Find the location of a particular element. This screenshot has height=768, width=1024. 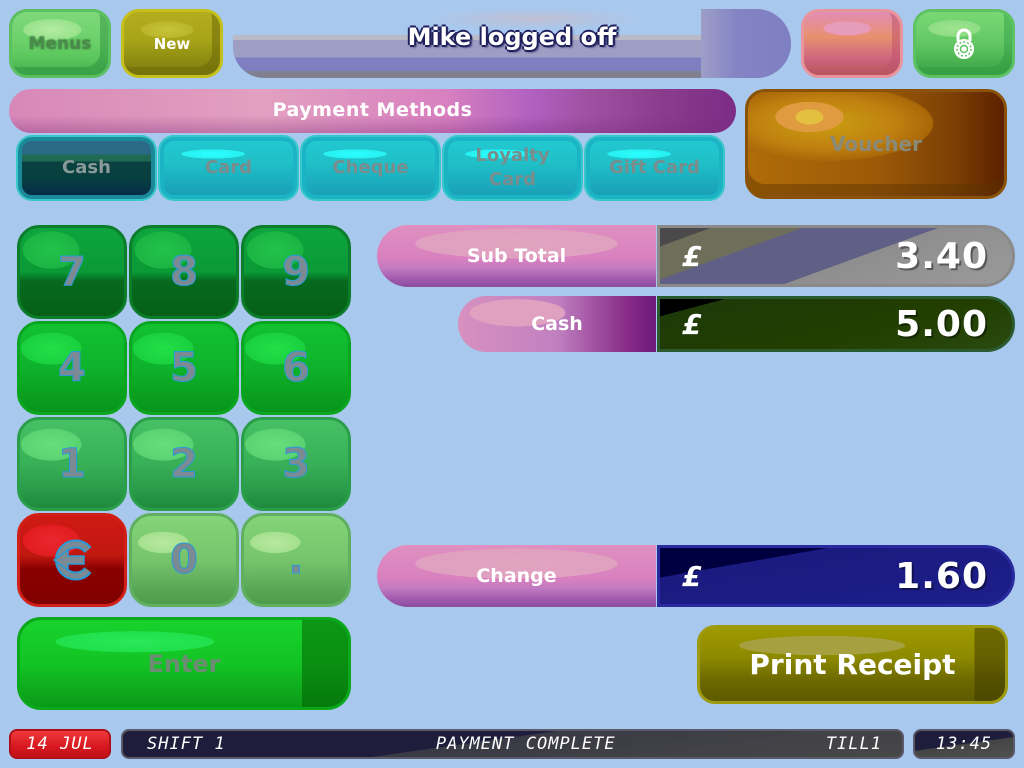

status-time: 13:45 is located at coordinates (964, 744).